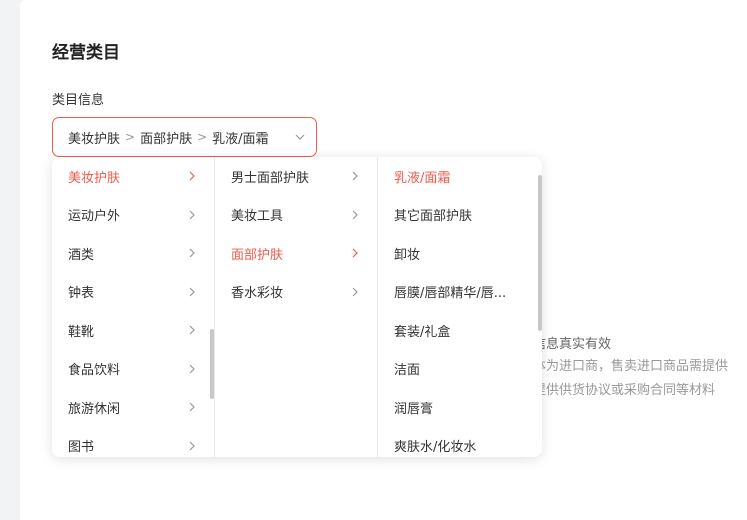 The width and height of the screenshot is (747, 520). Describe the element at coordinates (78, 100) in the screenshot. I see `category-info-label: 类目信息` at that location.